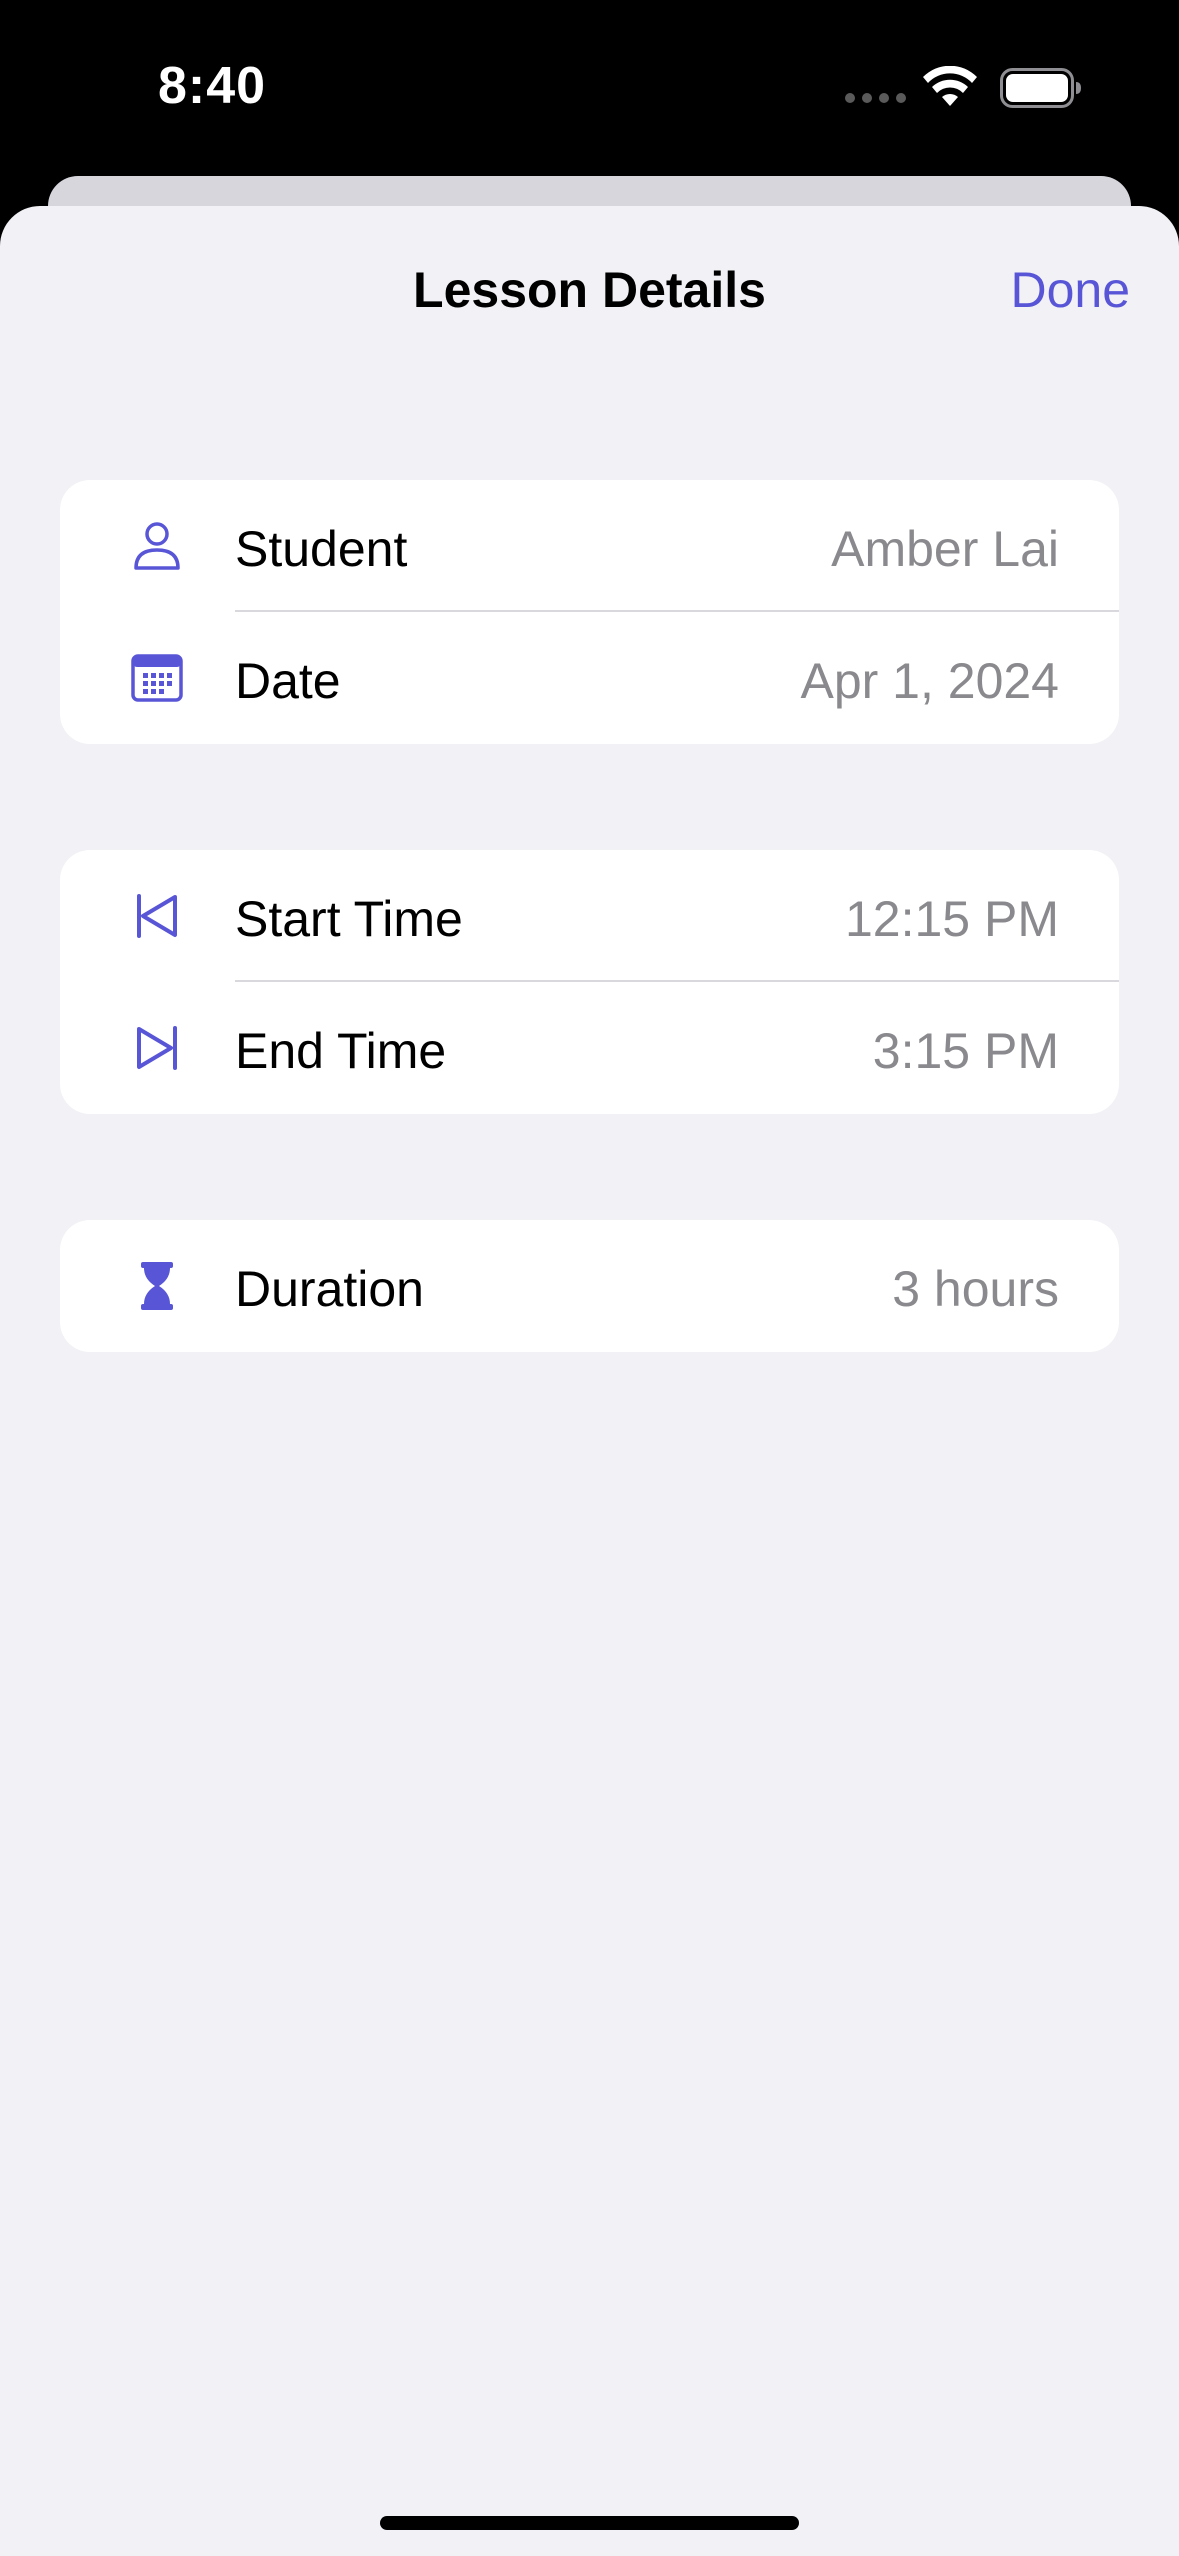  What do you see at coordinates (589, 290) in the screenshot?
I see `page-title: Lesson Details` at bounding box center [589, 290].